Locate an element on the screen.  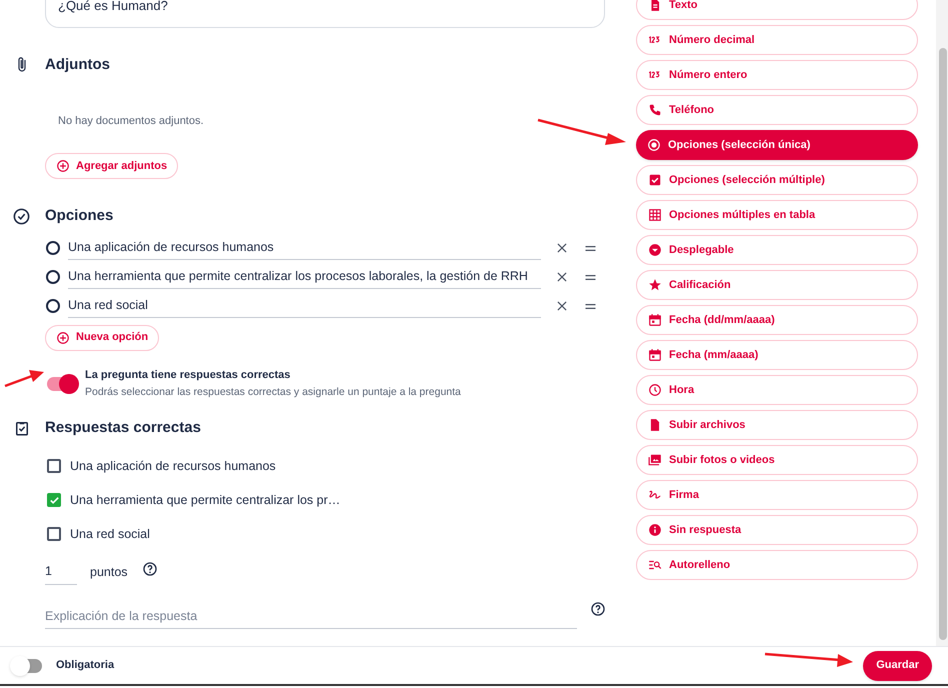
check-circle-icon is located at coordinates (21, 216).